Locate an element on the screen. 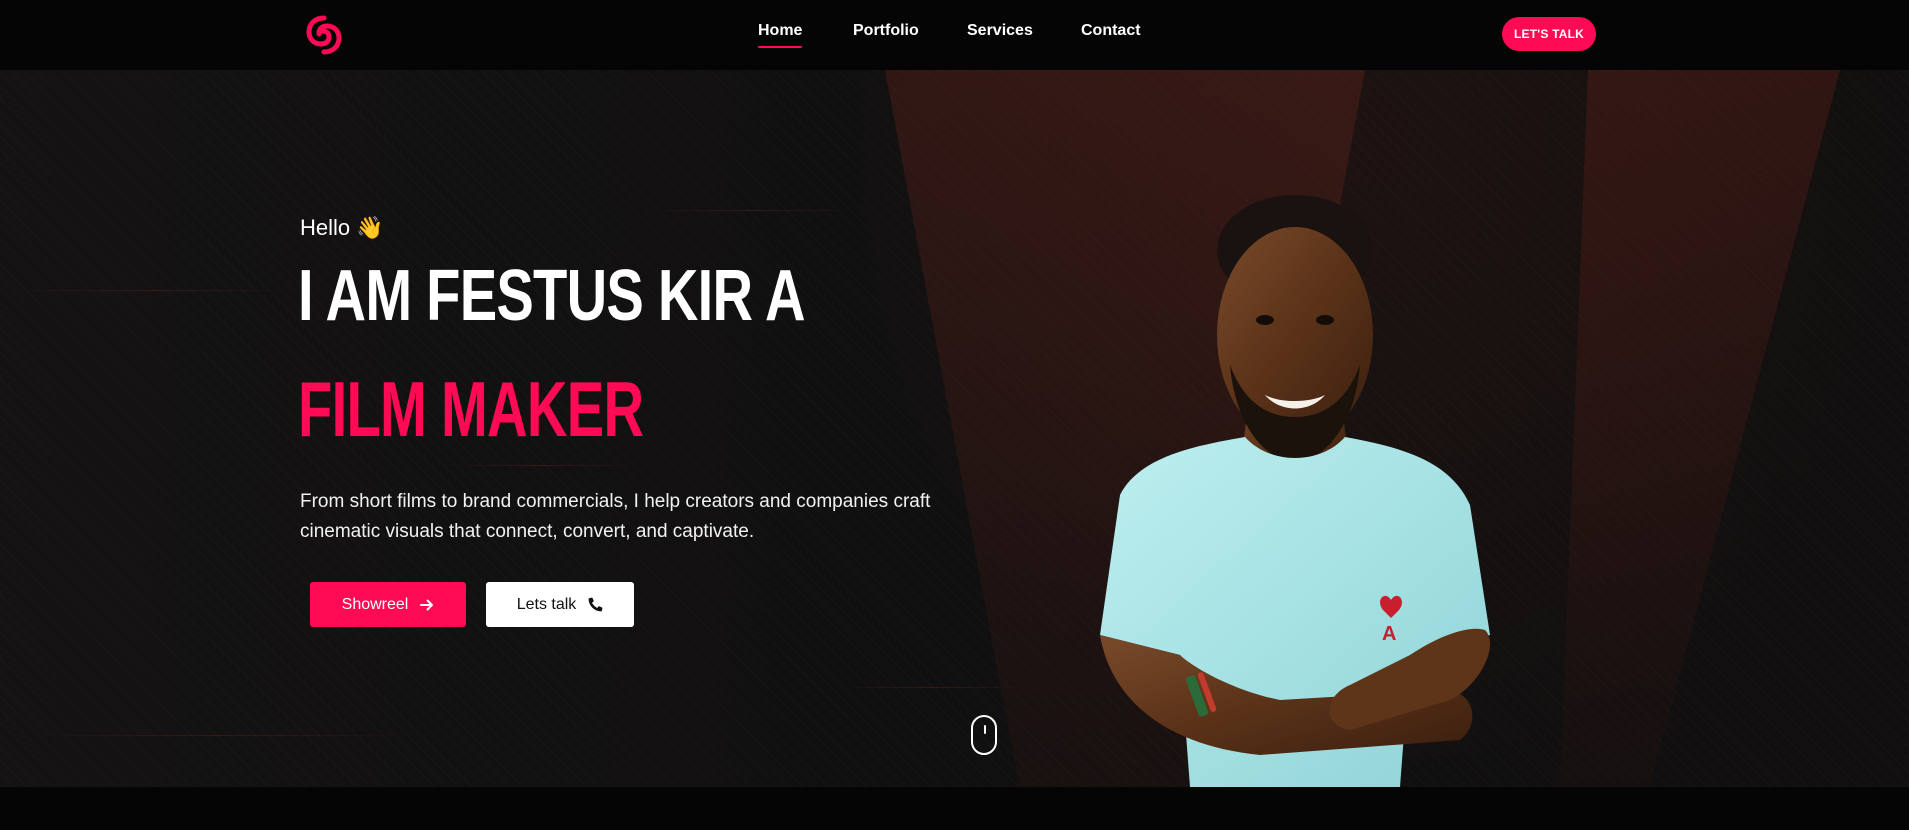  nav-home: Home is located at coordinates (780, 35).